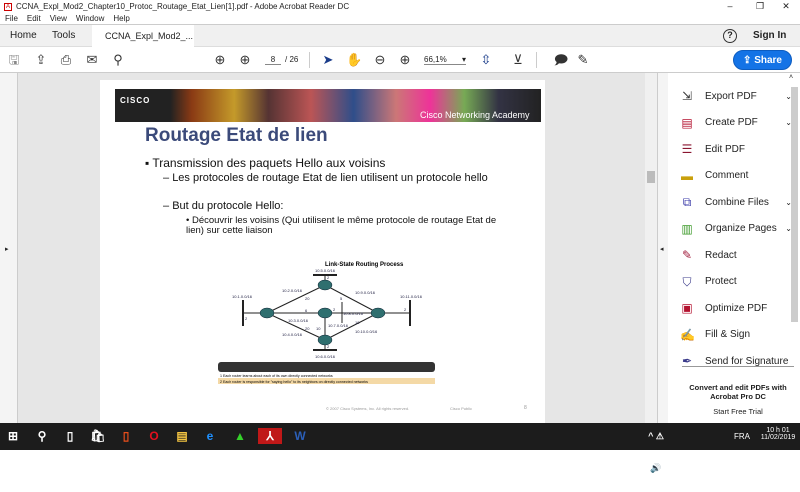 This screenshot has height=492, width=800. I want to click on cost-label: 2, so click(405, 309).